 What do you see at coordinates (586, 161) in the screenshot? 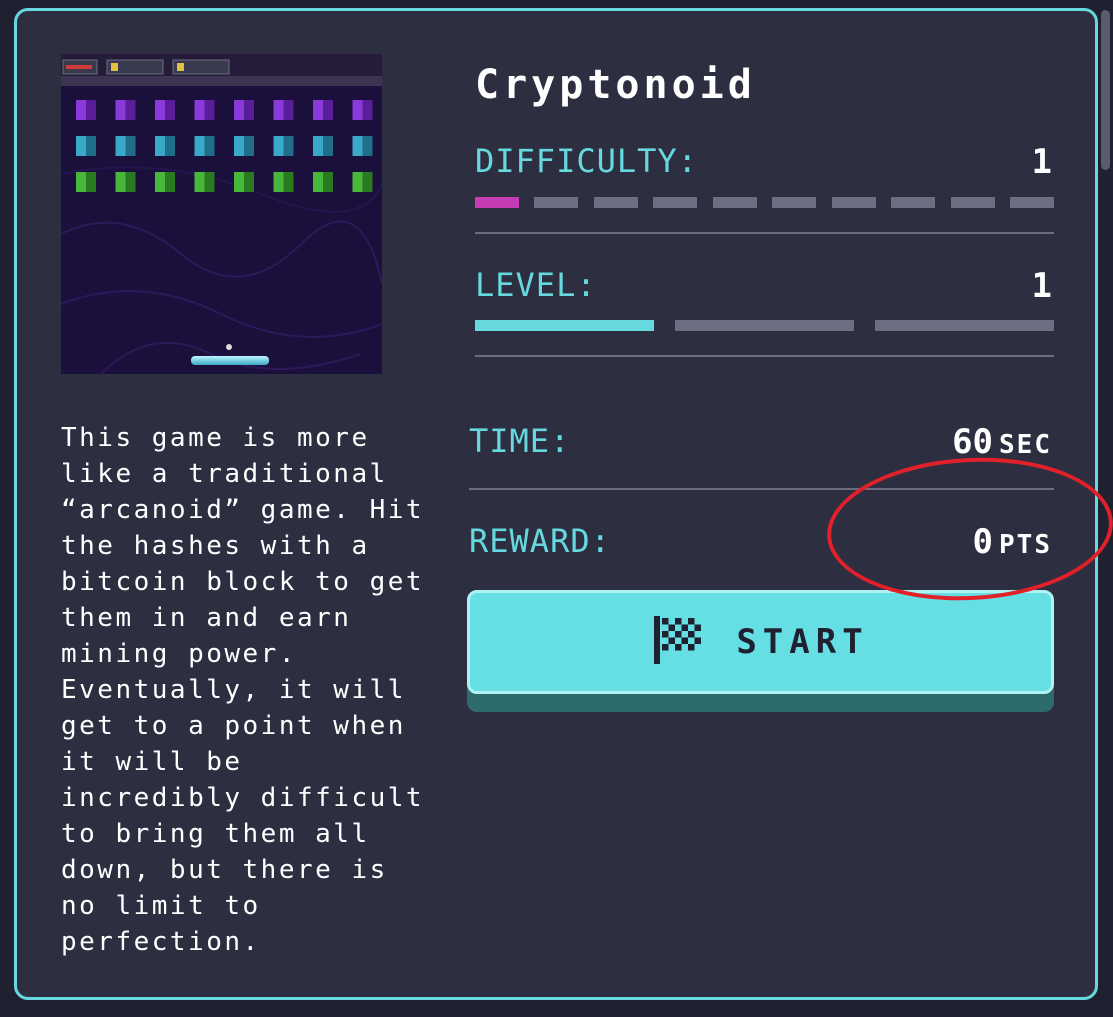
I see `difficulty-label: DIFFICULTY:` at bounding box center [586, 161].